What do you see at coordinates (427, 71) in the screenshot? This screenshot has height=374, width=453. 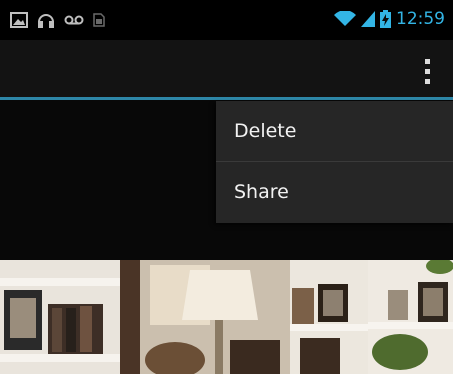 I see `overflow-menu-icon` at bounding box center [427, 71].